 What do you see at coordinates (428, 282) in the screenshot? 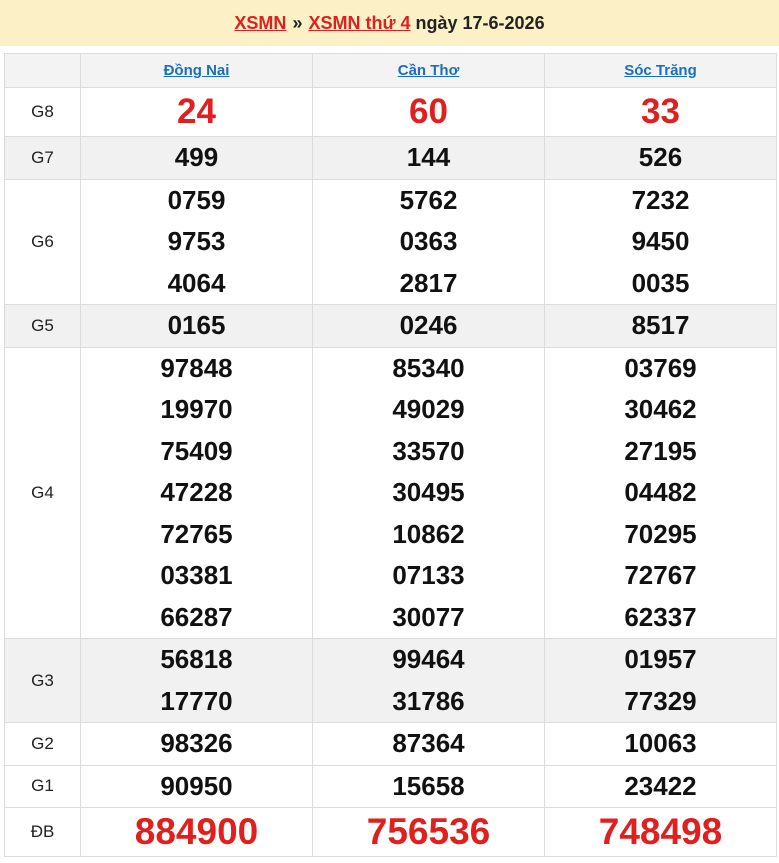
I see `prize-number: 2817` at bounding box center [428, 282].